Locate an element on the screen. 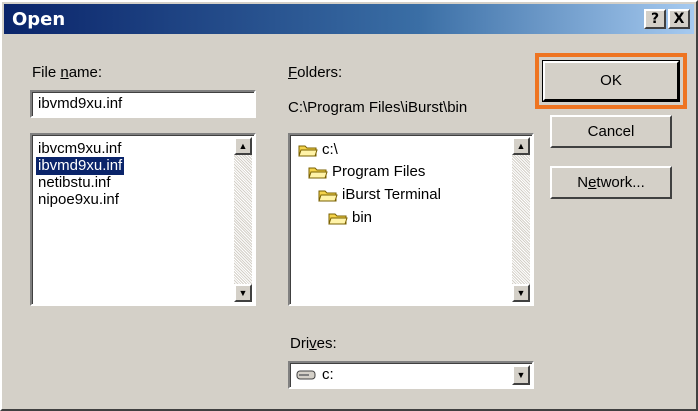 This screenshot has width=698, height=411. folders-label: Folders: is located at coordinates (315, 72).